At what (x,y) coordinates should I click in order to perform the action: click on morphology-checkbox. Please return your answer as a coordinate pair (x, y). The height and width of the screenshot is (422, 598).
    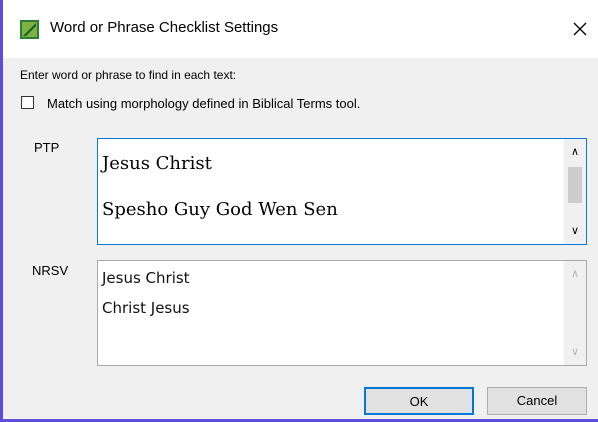
    Looking at the image, I should click on (27, 102).